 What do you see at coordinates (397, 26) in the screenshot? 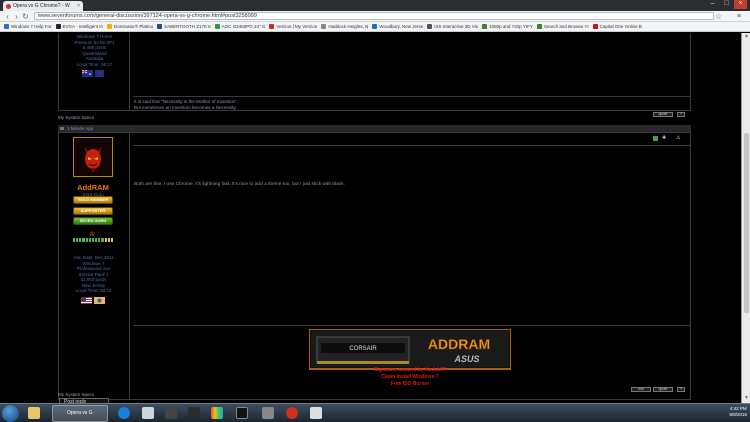
I see `bookmark-item: Woodbury, New Jerse` at bounding box center [397, 26].